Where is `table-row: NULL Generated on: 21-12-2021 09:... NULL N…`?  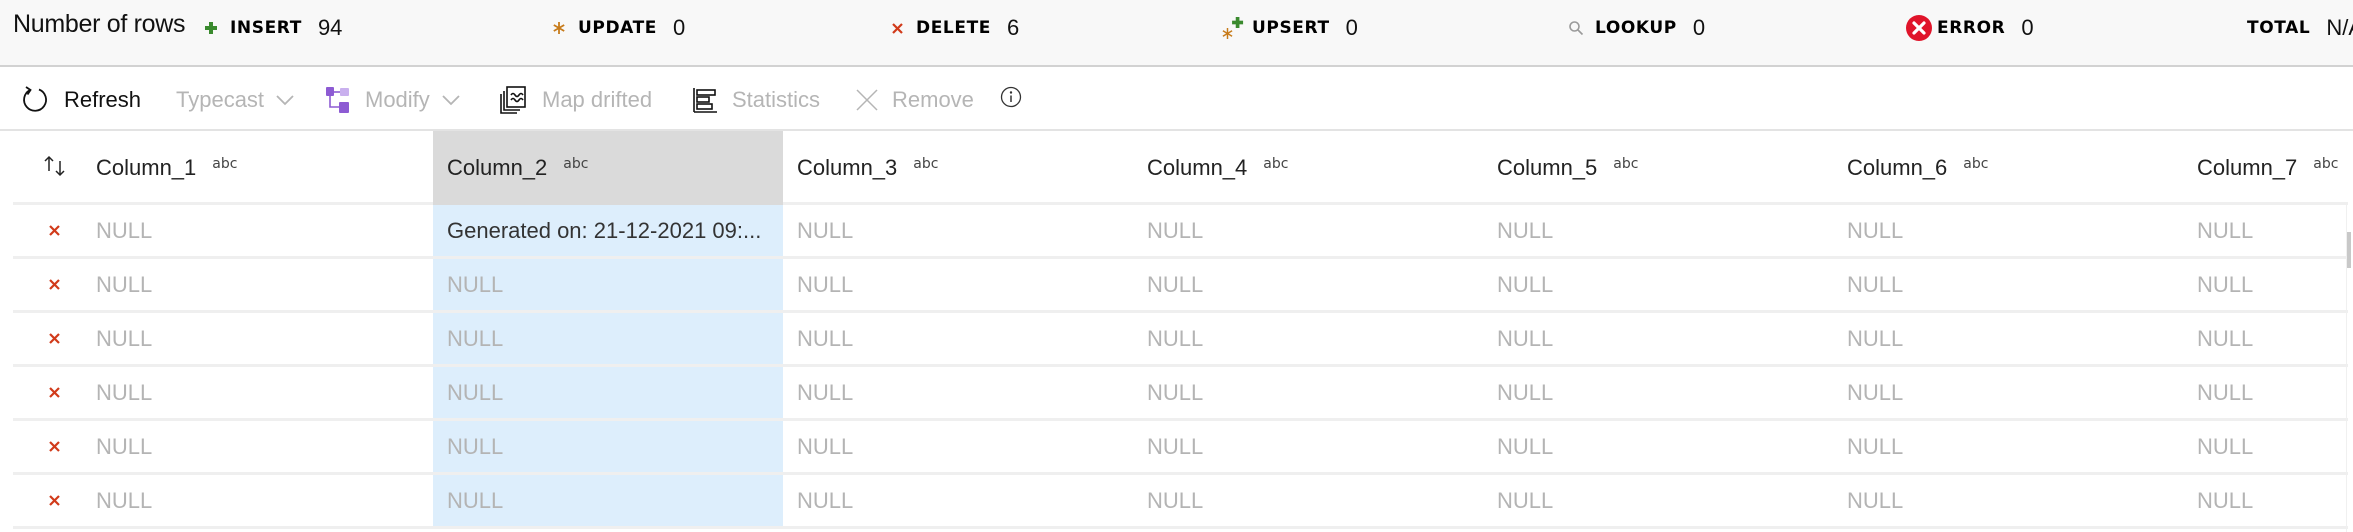
table-row: NULL Generated on: 21-12-2021 09:... NULL N… is located at coordinates (1180, 232).